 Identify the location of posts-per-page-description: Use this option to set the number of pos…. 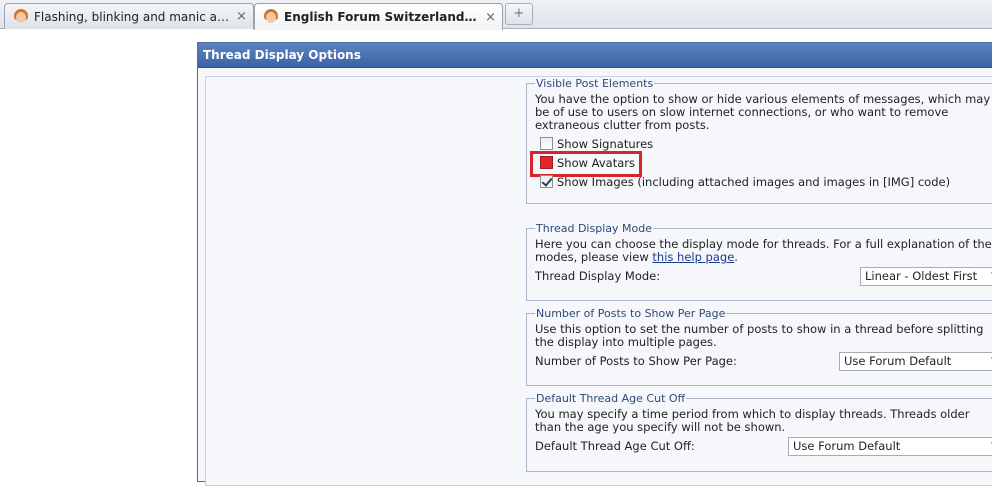
(759, 335).